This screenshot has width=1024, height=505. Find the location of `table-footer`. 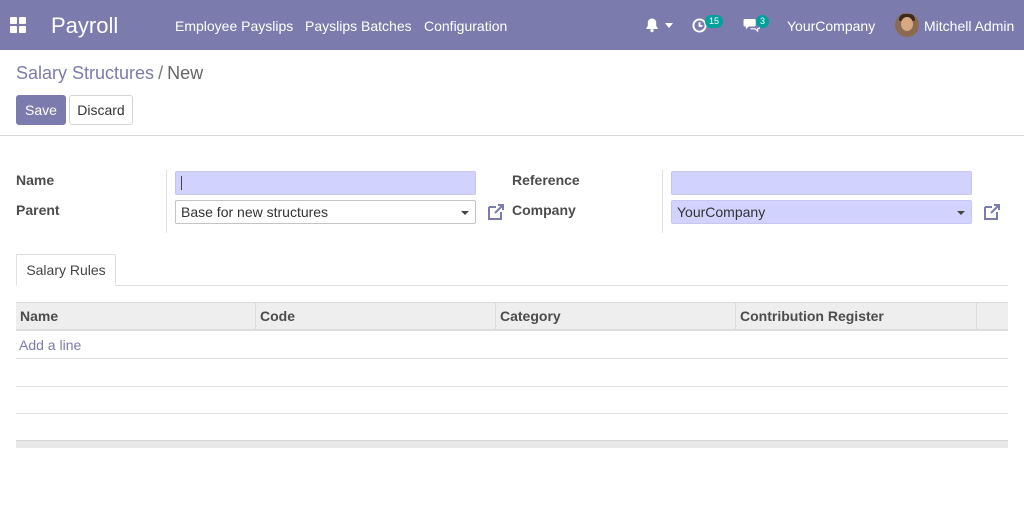

table-footer is located at coordinates (512, 444).